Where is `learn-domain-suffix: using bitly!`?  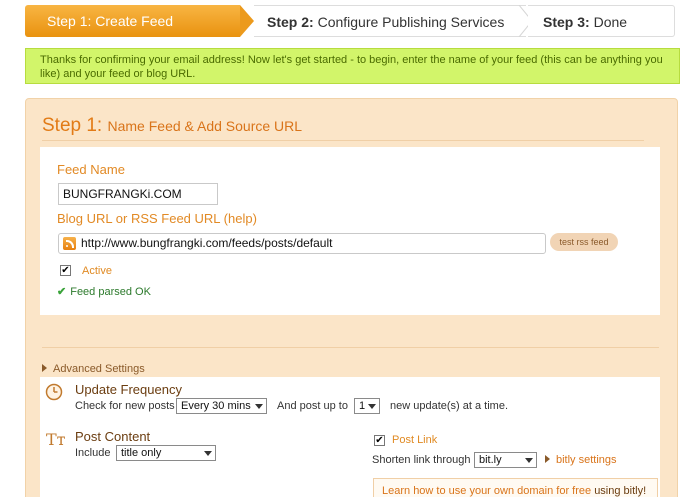 learn-domain-suffix: using bitly! is located at coordinates (620, 491).